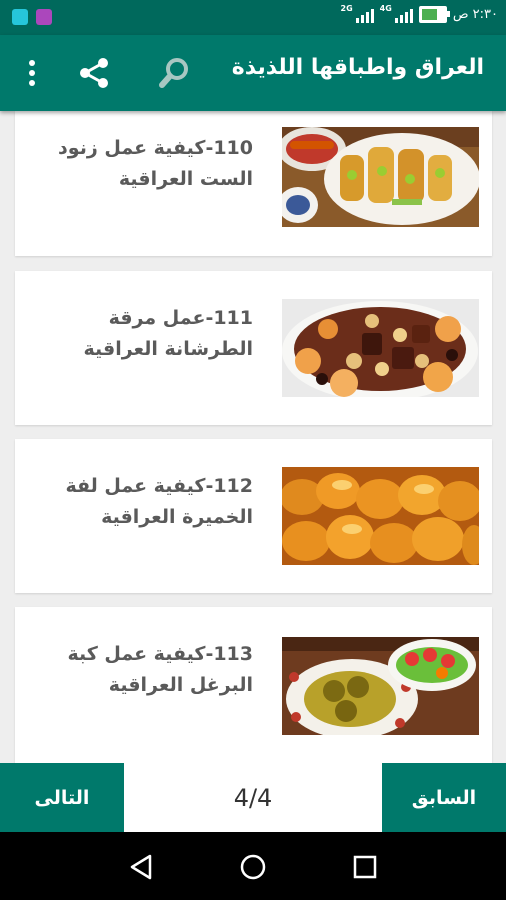 The image size is (506, 900). Describe the element at coordinates (475, 14) in the screenshot. I see `clock: ٢:٣٠ ص` at that location.